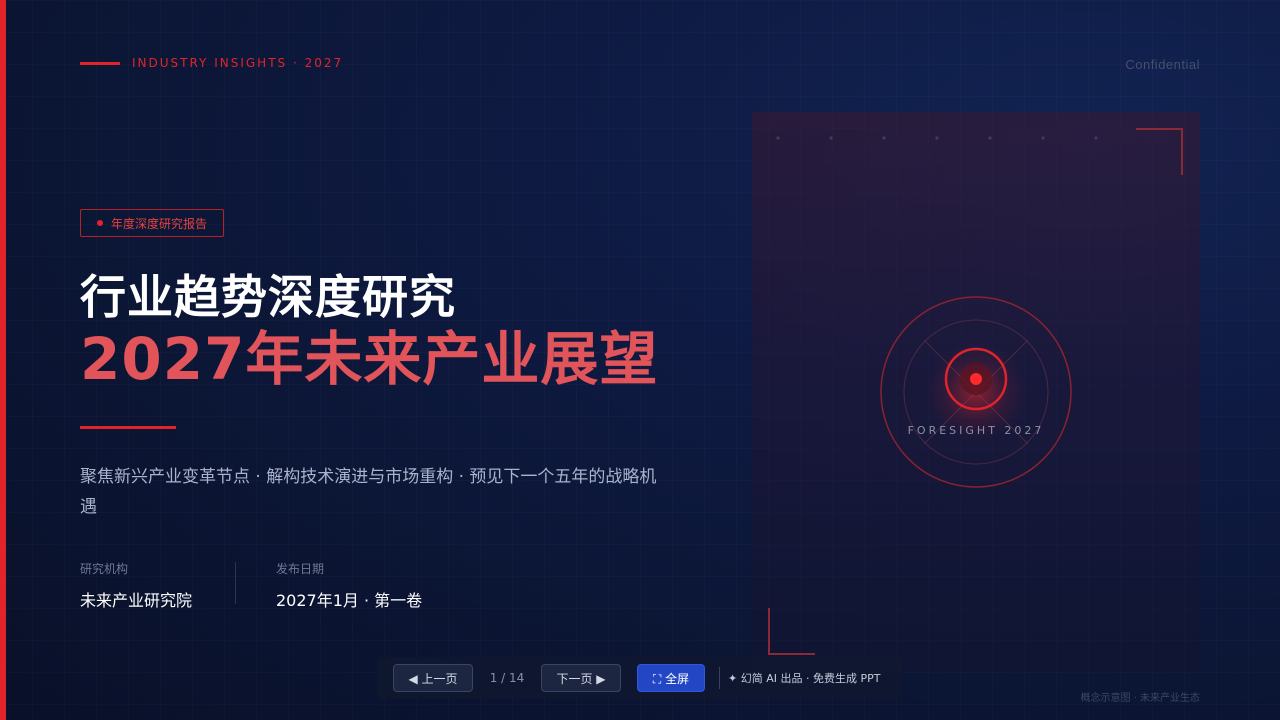 Image resolution: width=1280 pixels, height=720 pixels. I want to click on fullscreen-button: ⛶ 全屏, so click(671, 678).